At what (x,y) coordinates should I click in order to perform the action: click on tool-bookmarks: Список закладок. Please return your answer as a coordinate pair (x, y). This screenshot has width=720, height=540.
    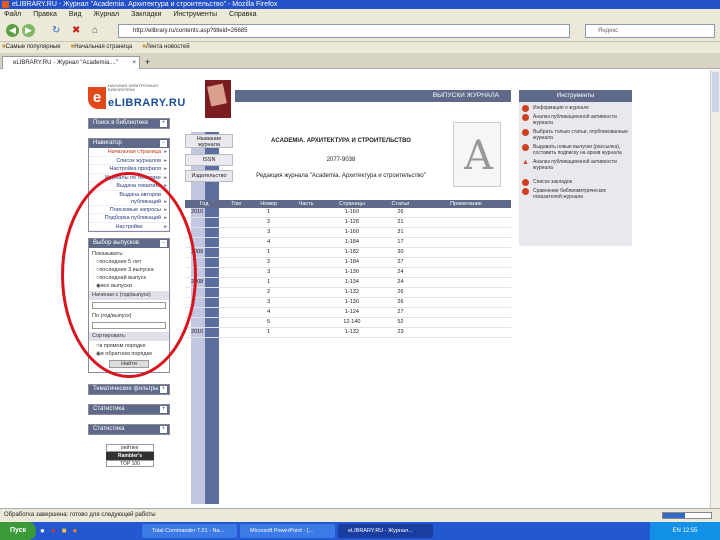
    Looking at the image, I should click on (575, 182).